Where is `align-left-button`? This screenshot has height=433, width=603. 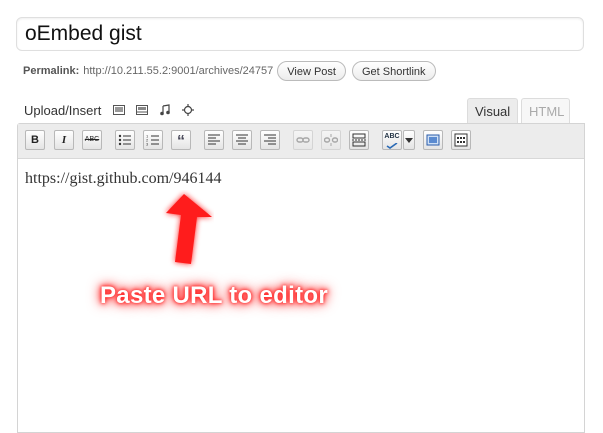
align-left-button is located at coordinates (214, 140).